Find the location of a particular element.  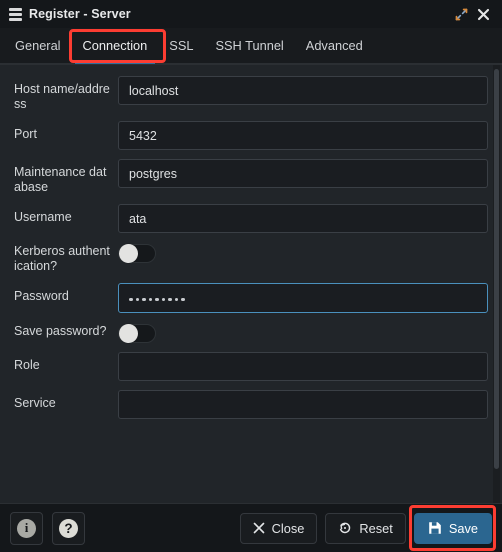

question-mark-icon: ? is located at coordinates (68, 528).